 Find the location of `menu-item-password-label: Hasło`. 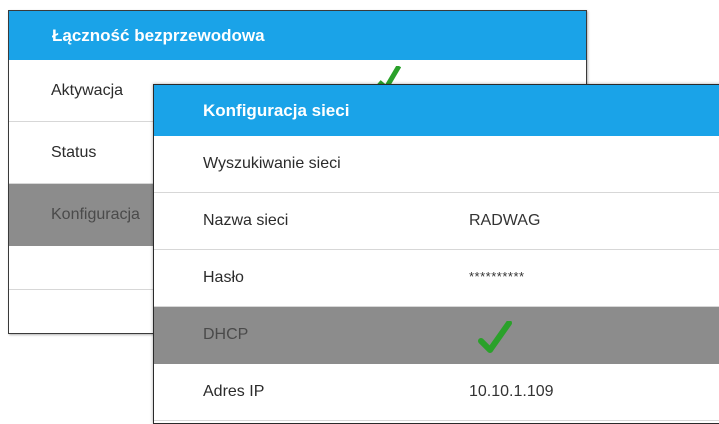

menu-item-password-label: Hasło is located at coordinates (223, 277).